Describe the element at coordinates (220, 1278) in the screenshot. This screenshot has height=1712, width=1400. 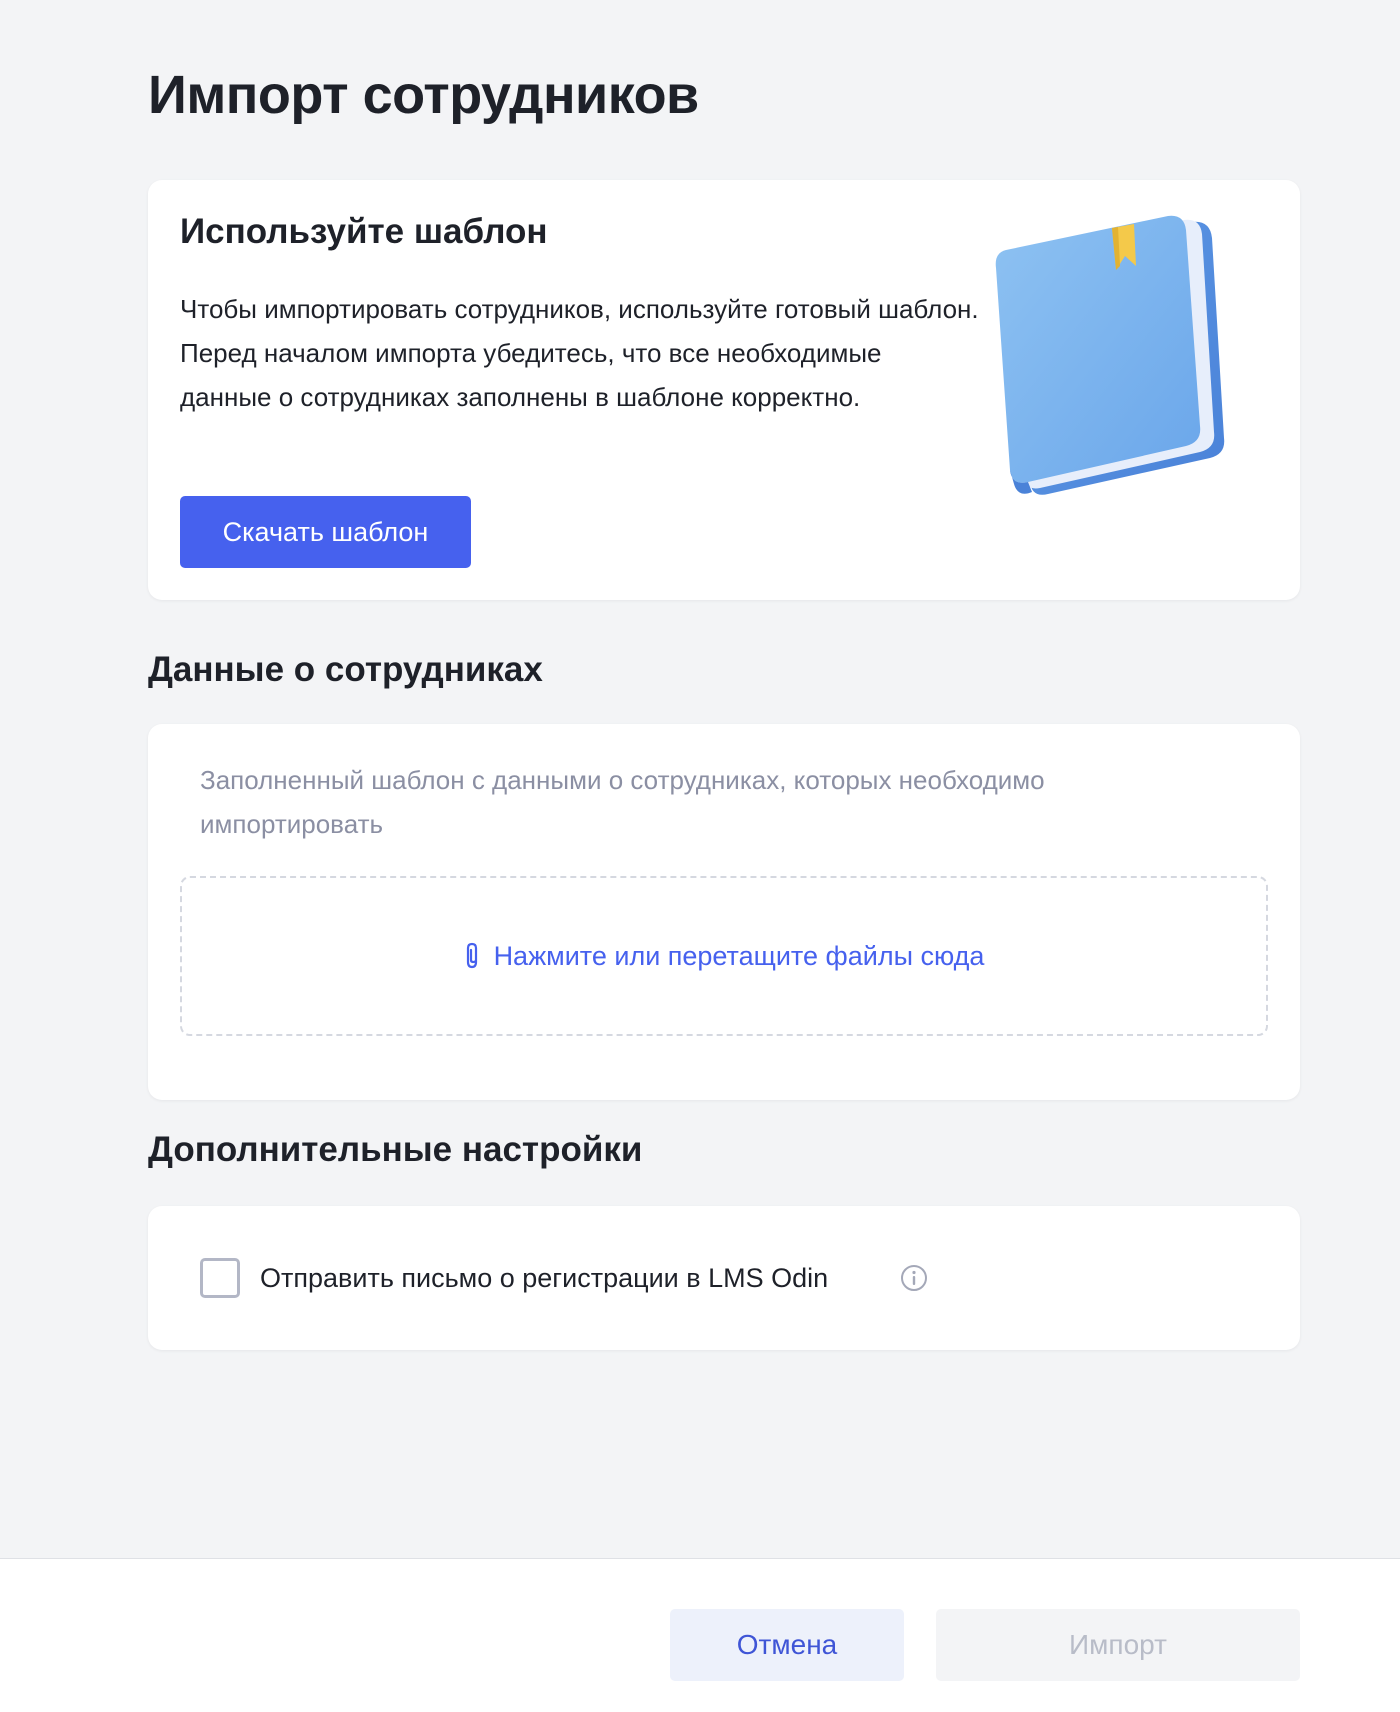
I see `send-email-checkbox` at that location.